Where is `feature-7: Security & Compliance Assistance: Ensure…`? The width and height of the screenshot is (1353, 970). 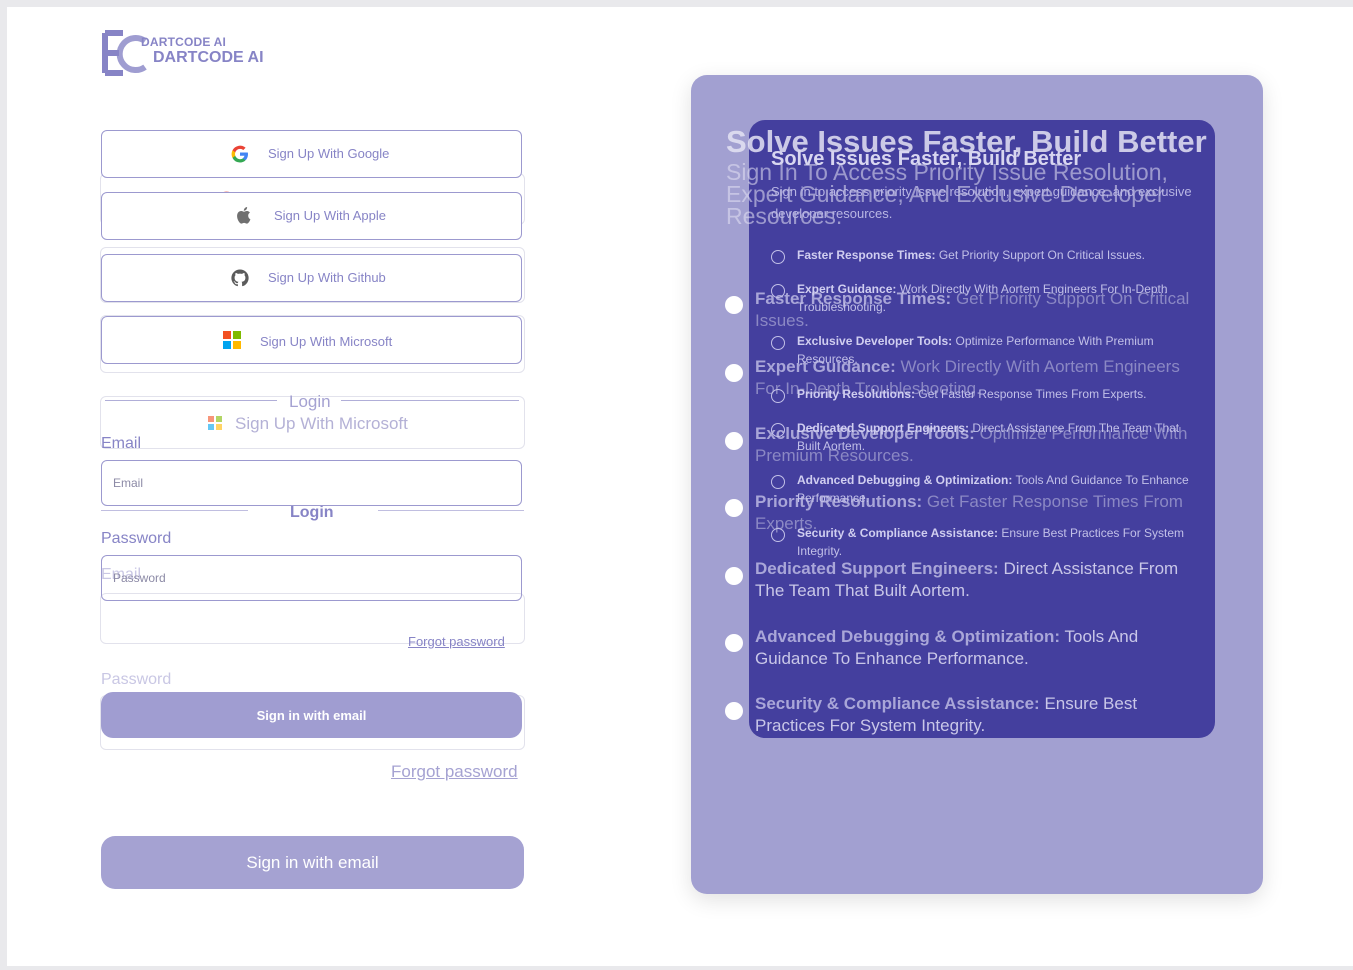 feature-7: Security & Compliance Assistance: Ensure… is located at coordinates (991, 542).